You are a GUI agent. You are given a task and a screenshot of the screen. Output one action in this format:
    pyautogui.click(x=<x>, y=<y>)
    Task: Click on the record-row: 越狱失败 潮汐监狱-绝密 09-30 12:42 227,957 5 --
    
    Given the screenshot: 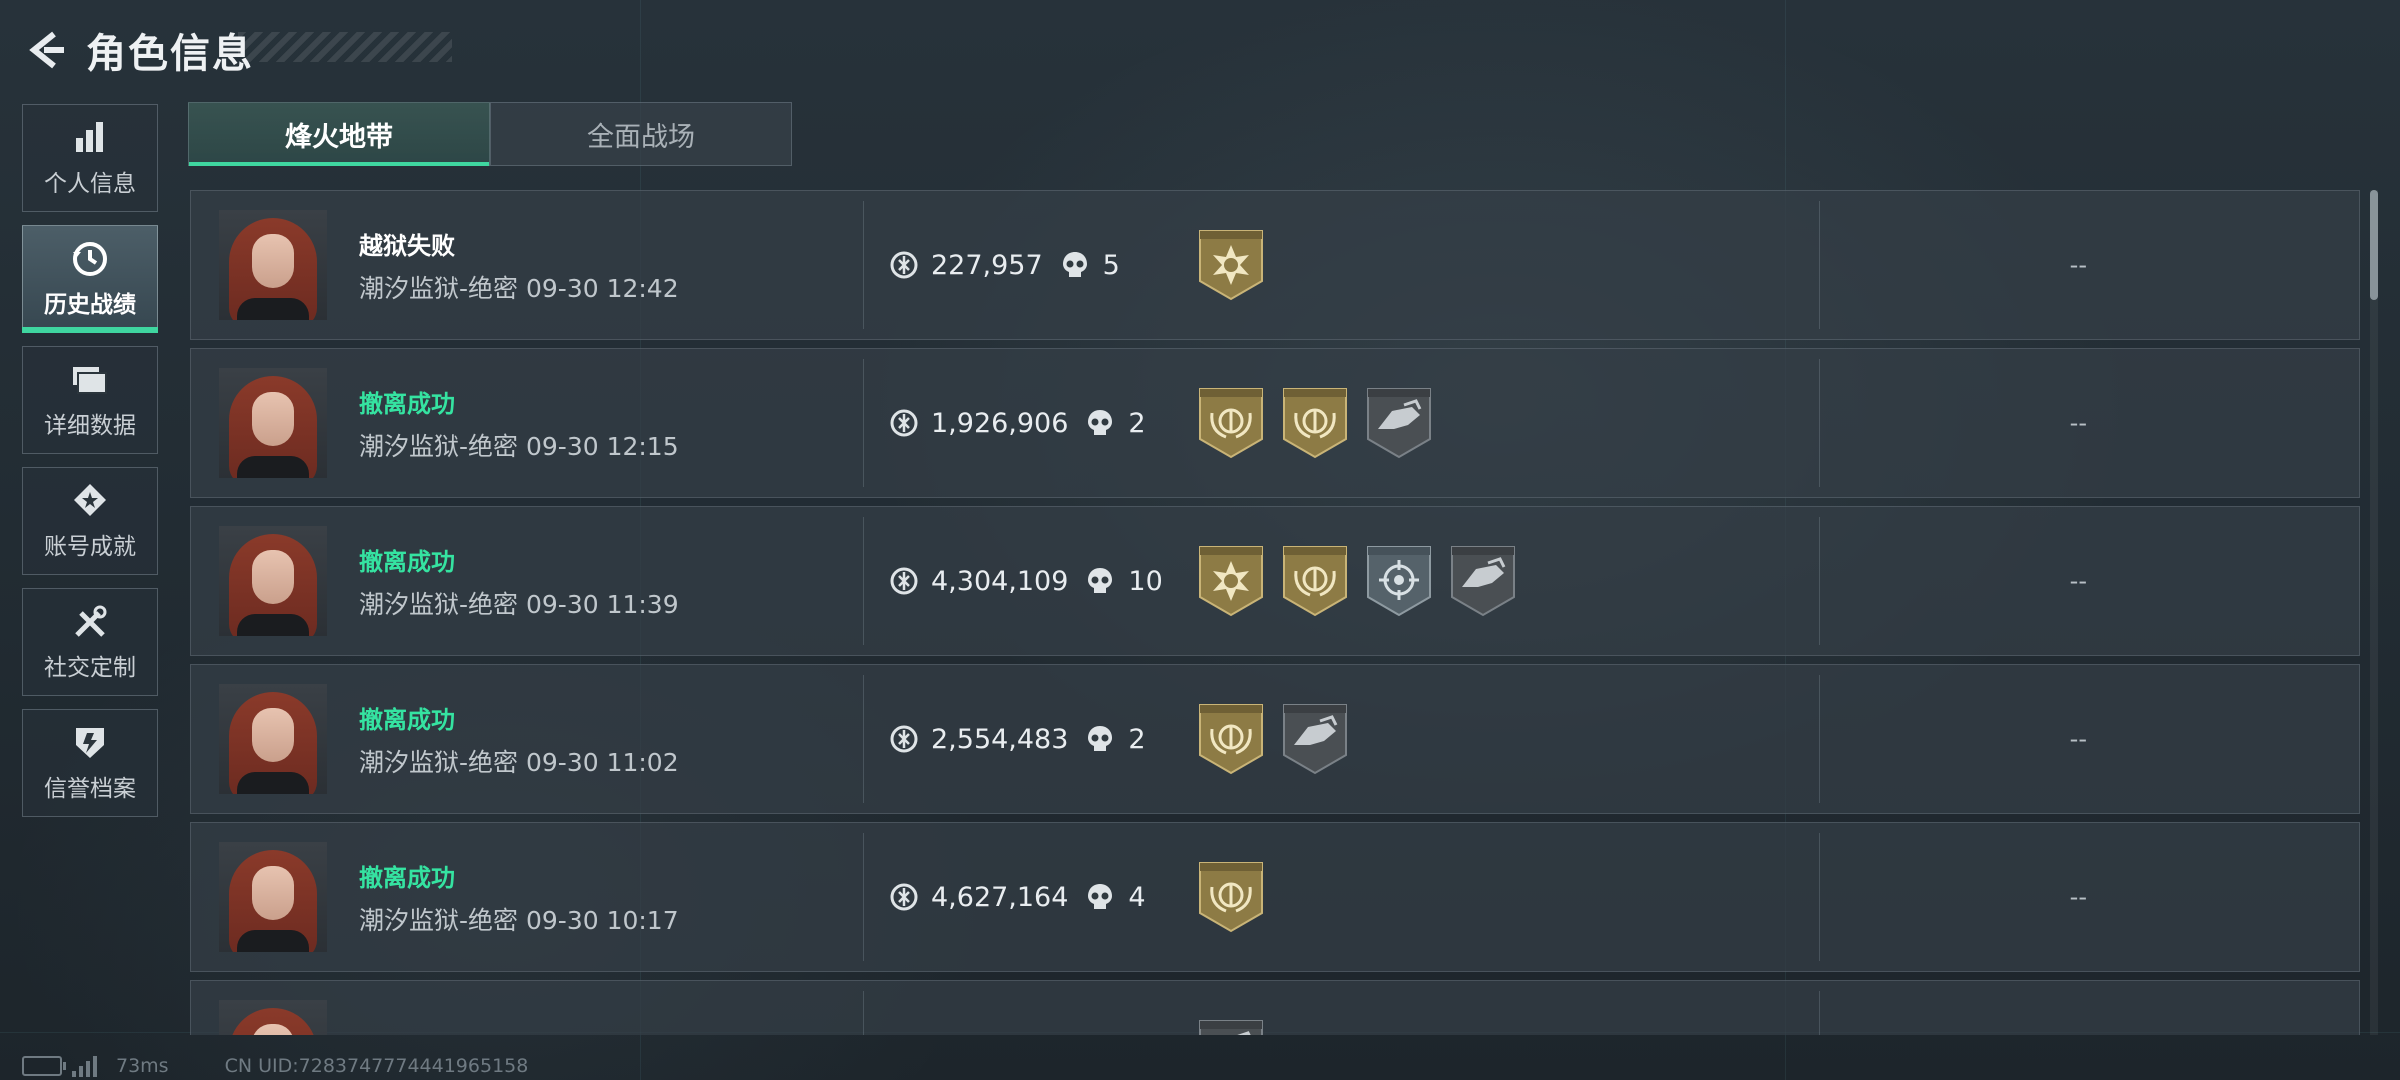 What is the action you would take?
    pyautogui.click(x=1275, y=265)
    